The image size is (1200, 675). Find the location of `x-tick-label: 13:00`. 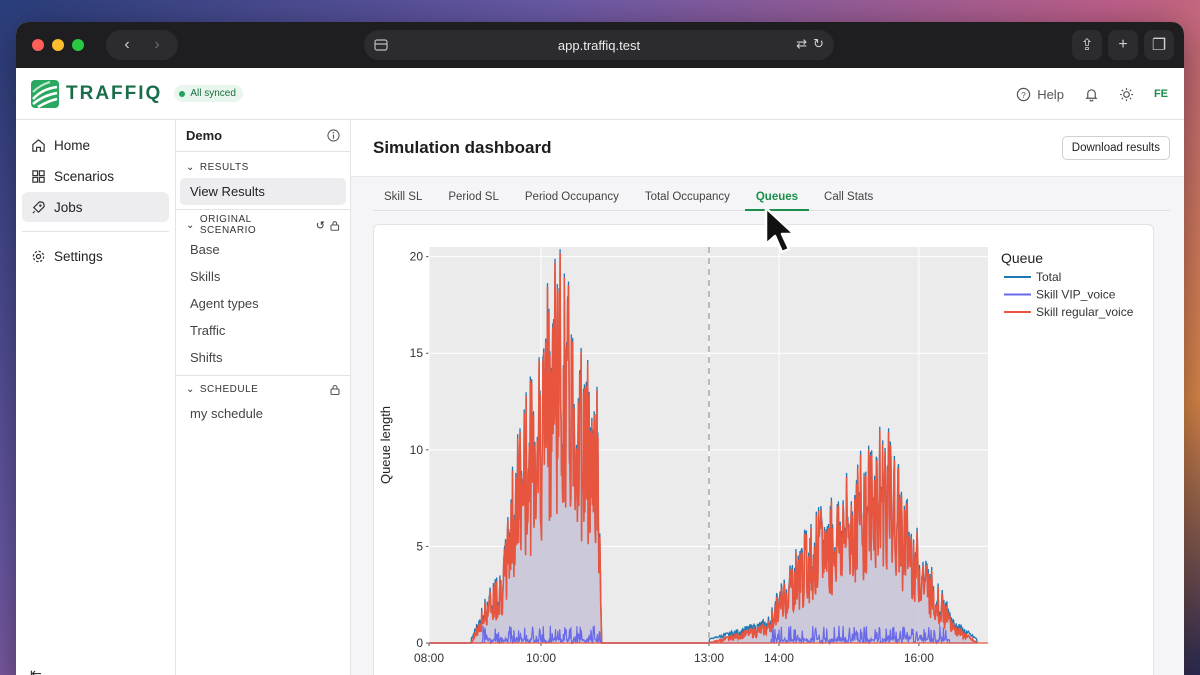

x-tick-label: 13:00 is located at coordinates (709, 658).